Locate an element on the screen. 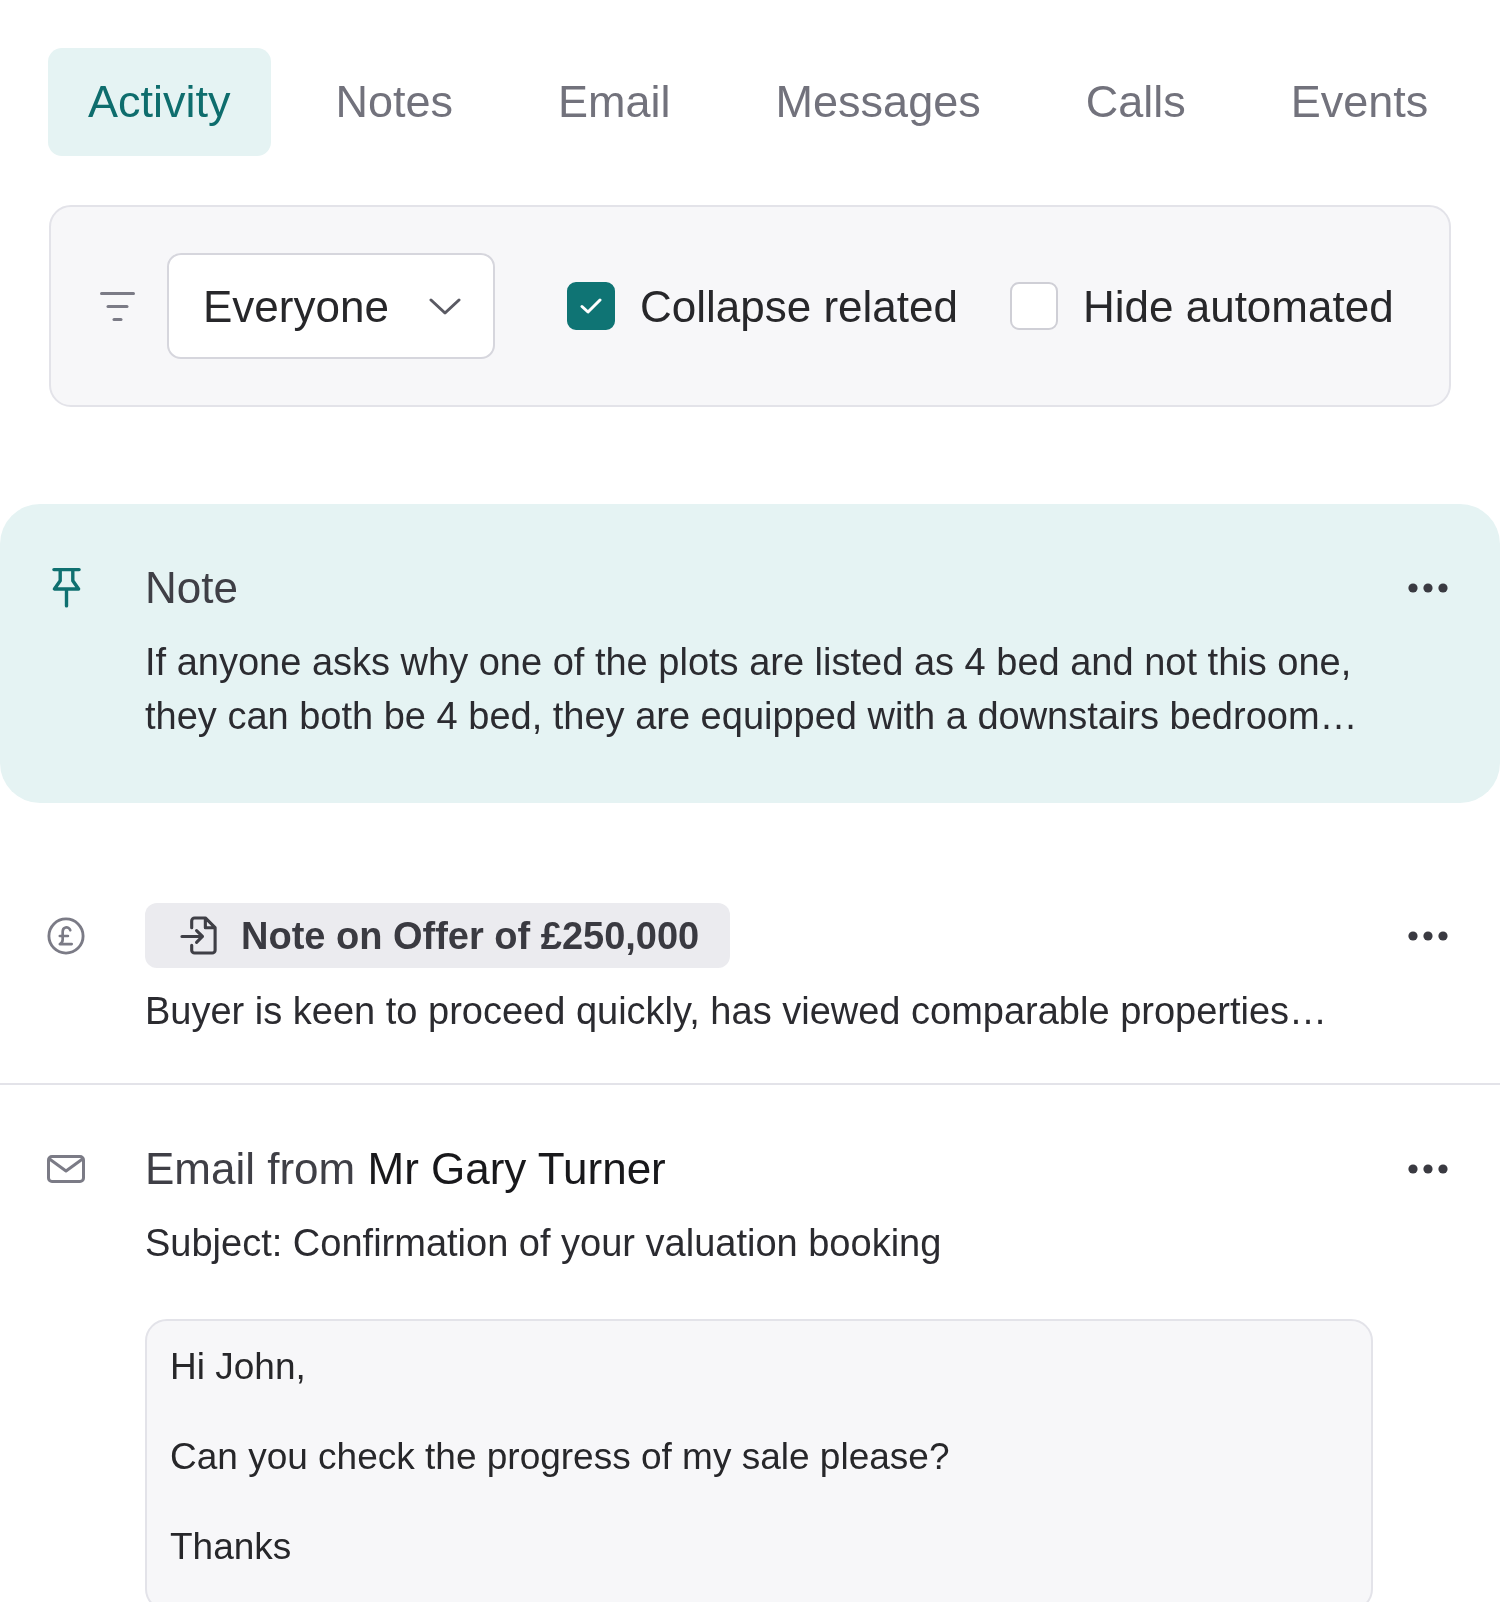 The height and width of the screenshot is (1602, 1500). email-subject: Subject: Confirmation of your valuation booking is located at coordinates (543, 1243).